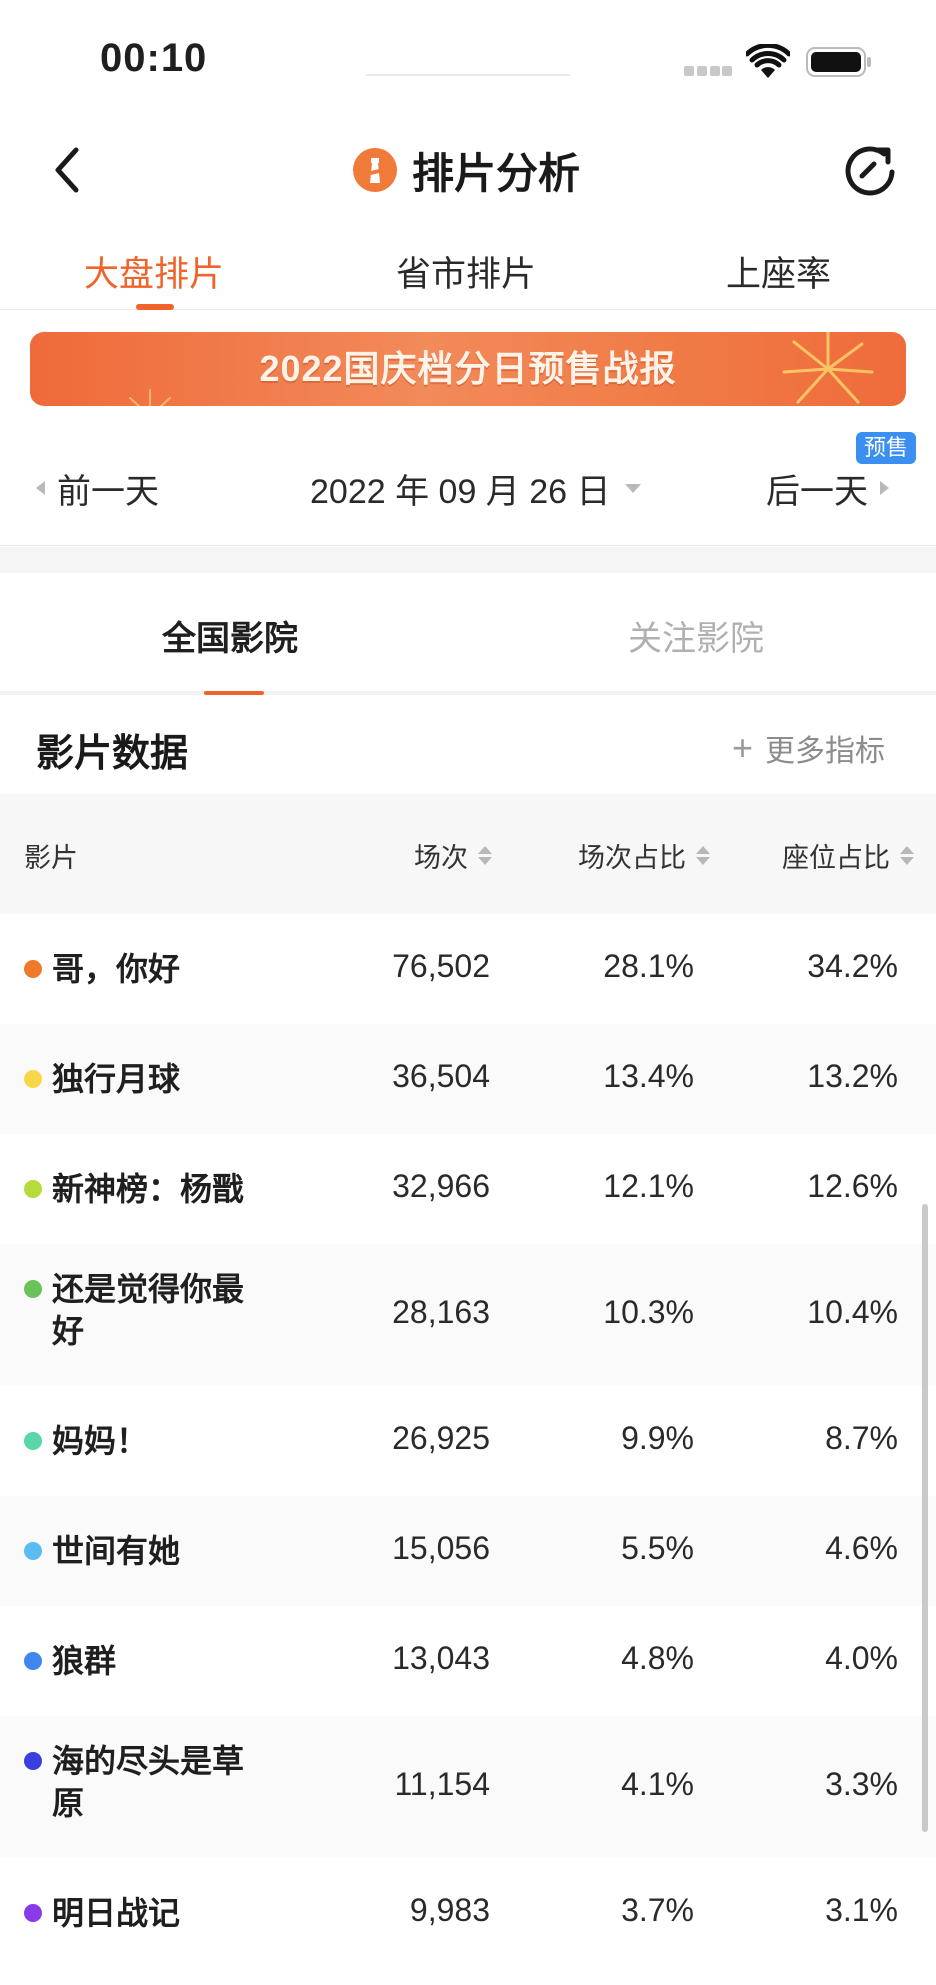 The width and height of the screenshot is (936, 1985). Describe the element at coordinates (852, 1312) in the screenshot. I see `seat-ratio-value: 10.4%` at that location.